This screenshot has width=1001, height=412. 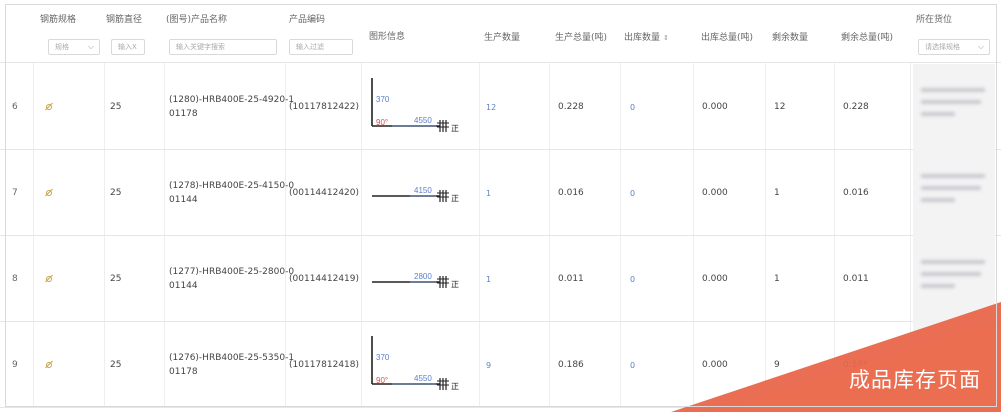 What do you see at coordinates (225, 31) in the screenshot?
I see `col-header-name: (图号)产品名称 输入关键字搜索` at bounding box center [225, 31].